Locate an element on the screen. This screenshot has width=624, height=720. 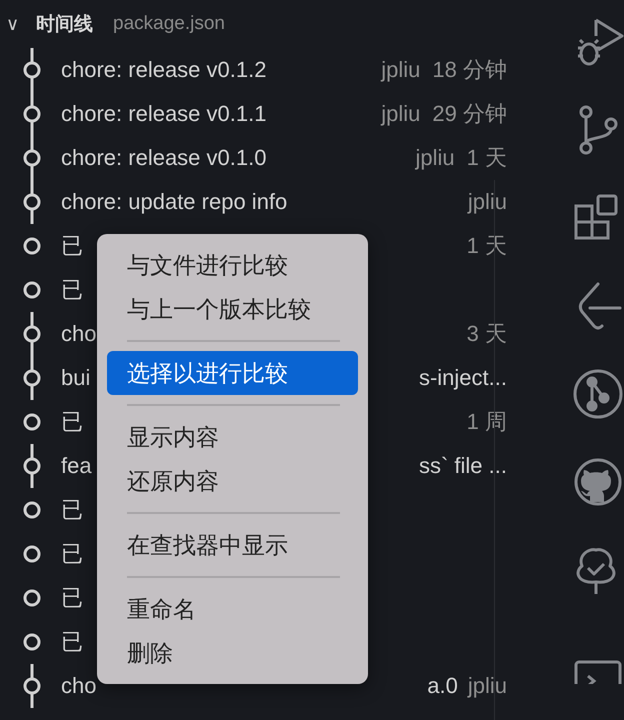
entry-label: chore: release v0.1.1 is located at coordinates (163, 114).